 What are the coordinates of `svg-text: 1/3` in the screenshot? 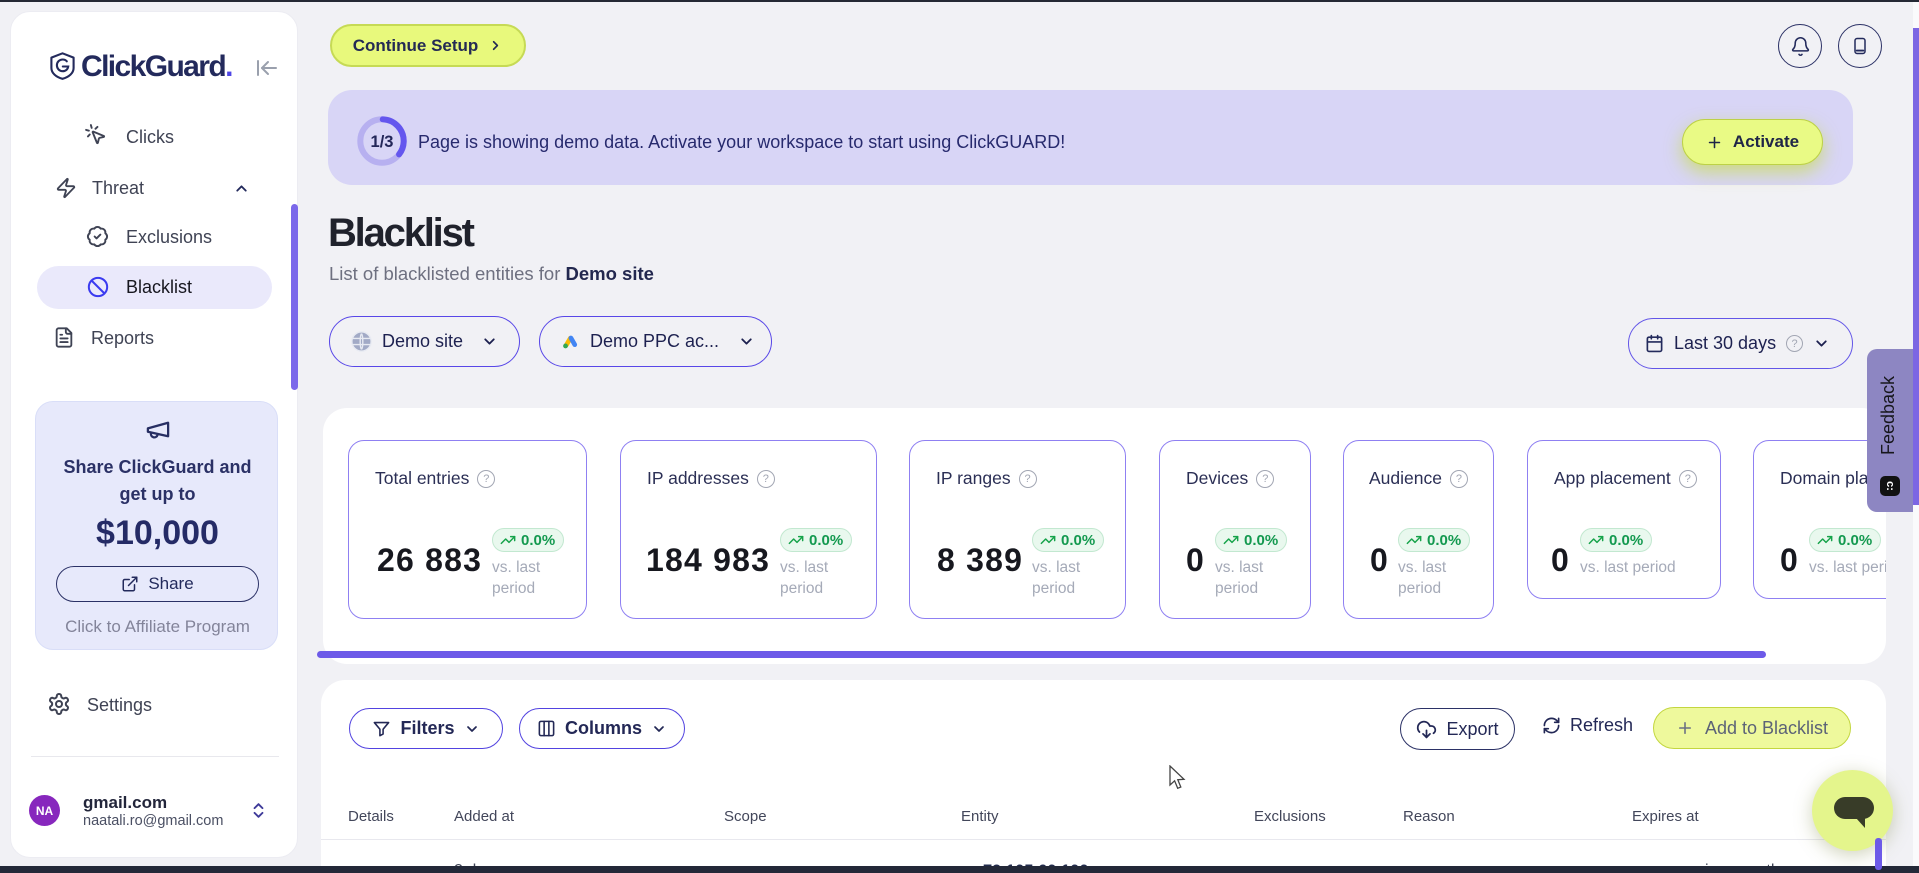 It's located at (382, 142).